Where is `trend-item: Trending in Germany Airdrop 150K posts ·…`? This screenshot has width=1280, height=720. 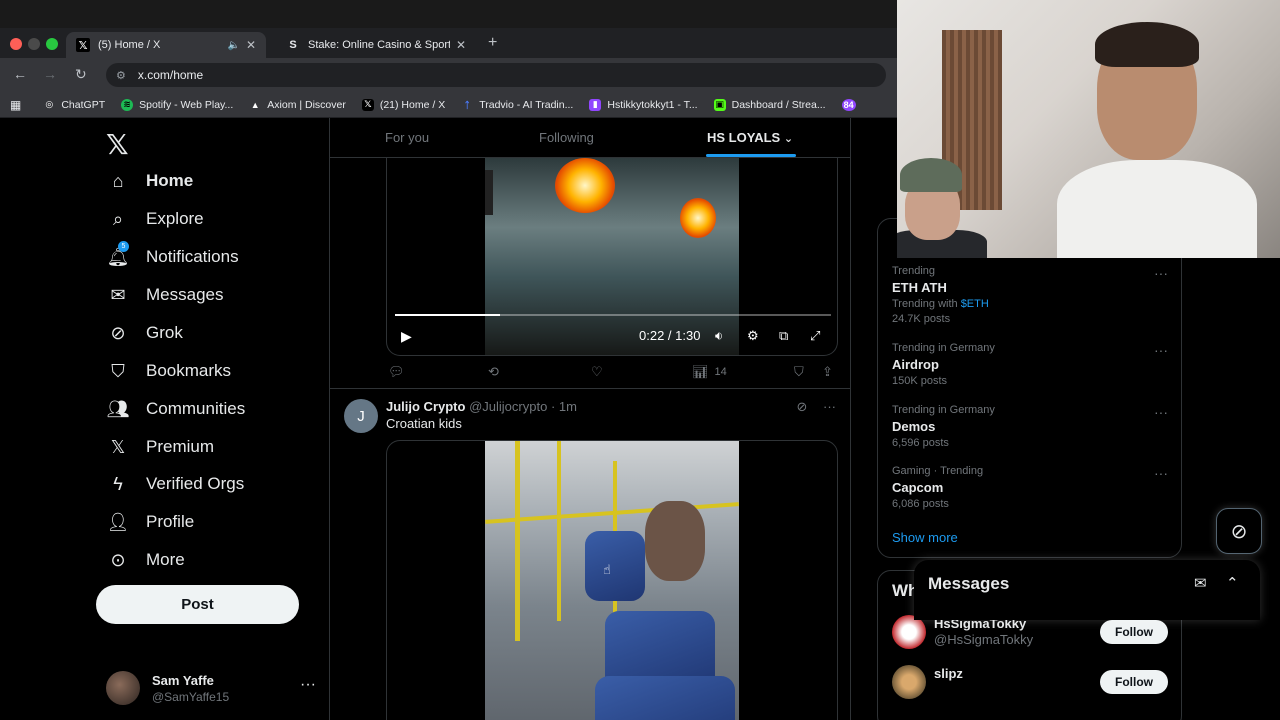 trend-item: Trending in Germany Airdrop 150K posts ·… is located at coordinates (1030, 364).